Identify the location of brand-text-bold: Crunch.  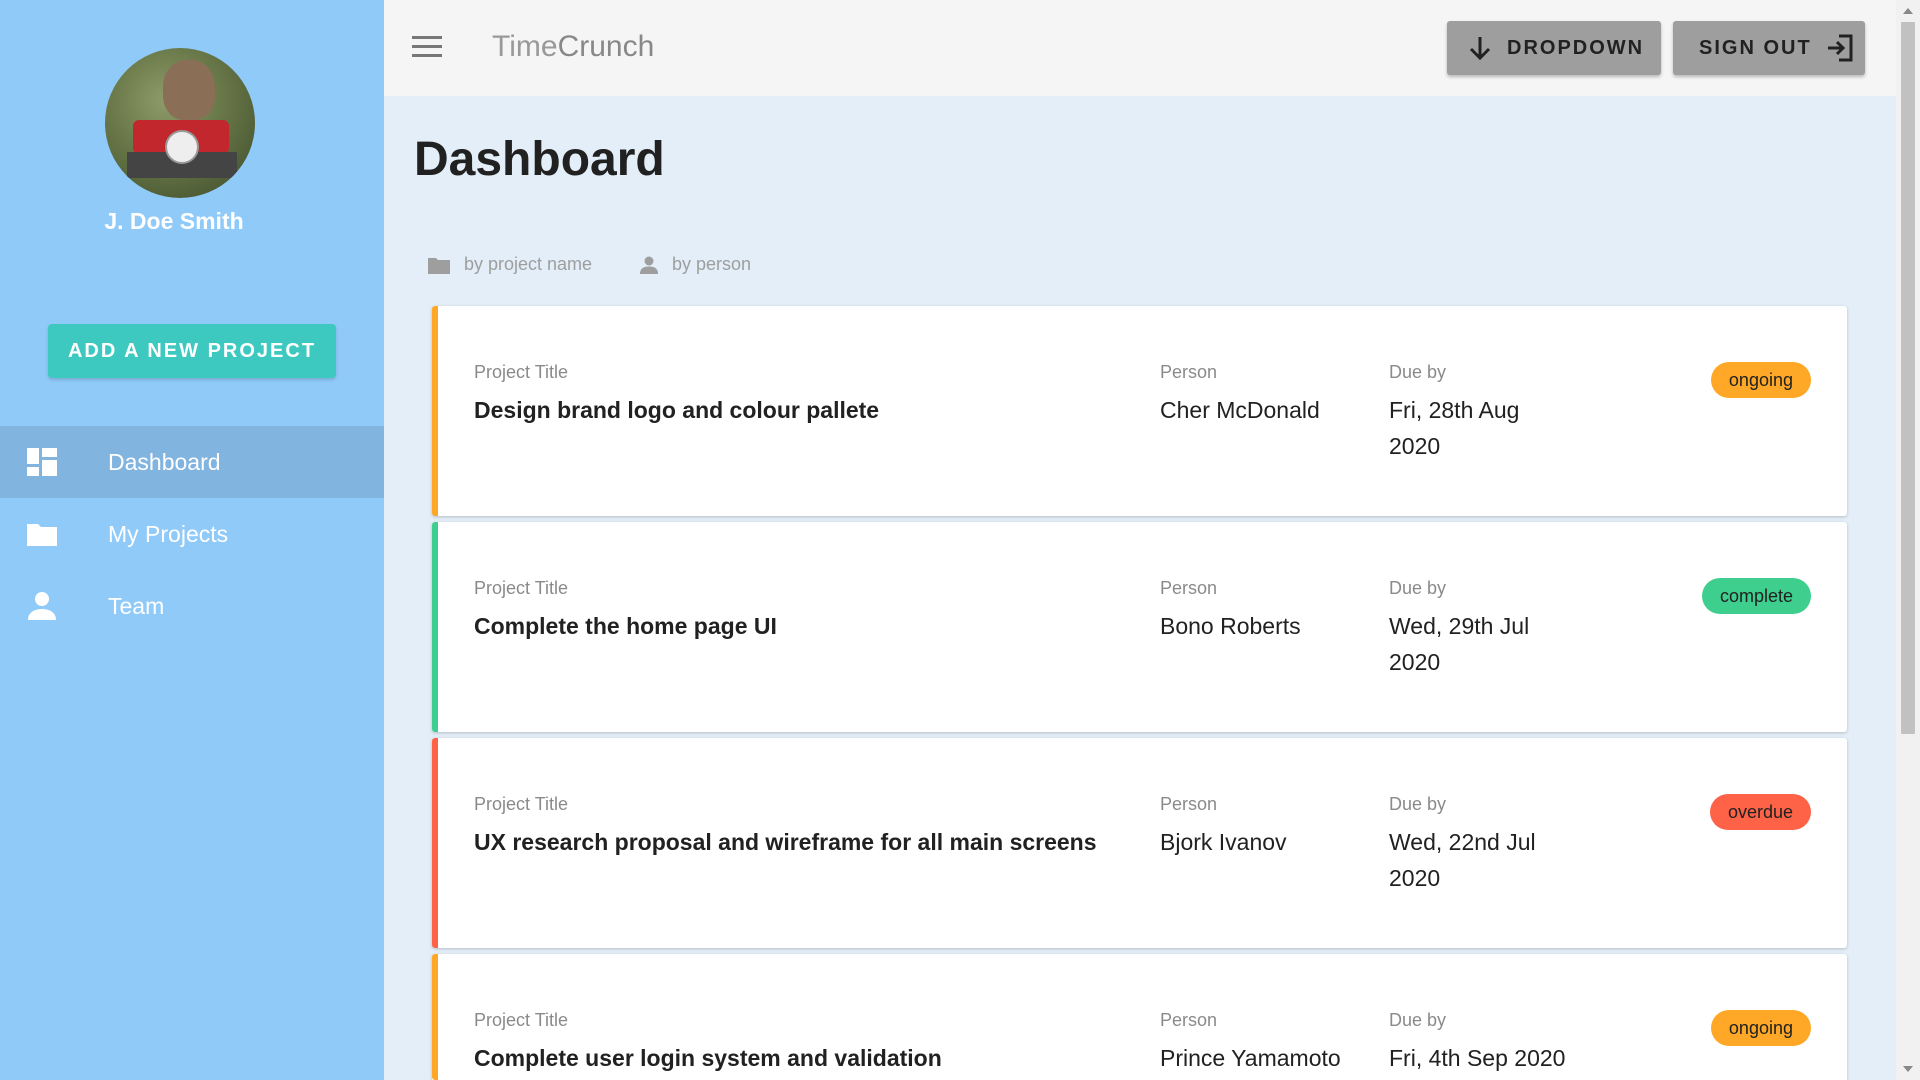
(606, 46).